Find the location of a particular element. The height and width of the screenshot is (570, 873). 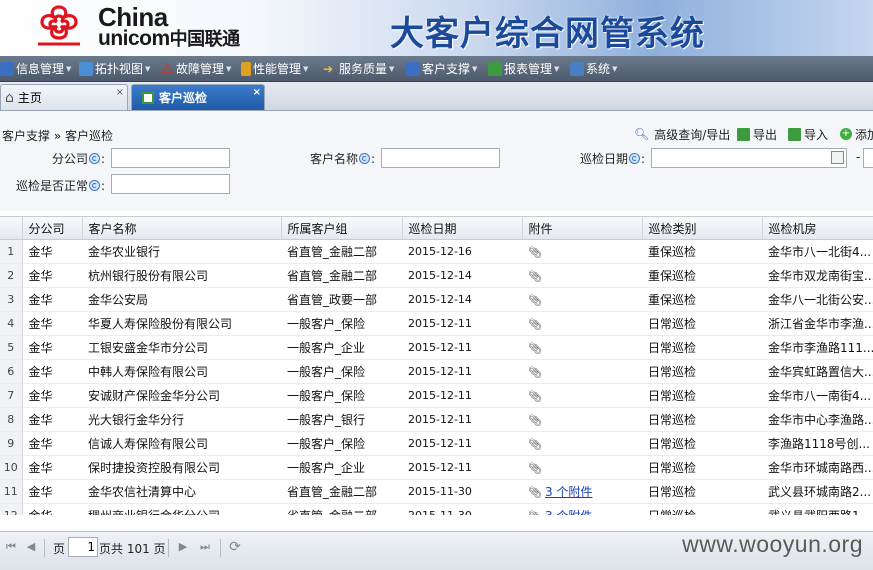

branch-label-text: 分公司 is located at coordinates (70, 159).